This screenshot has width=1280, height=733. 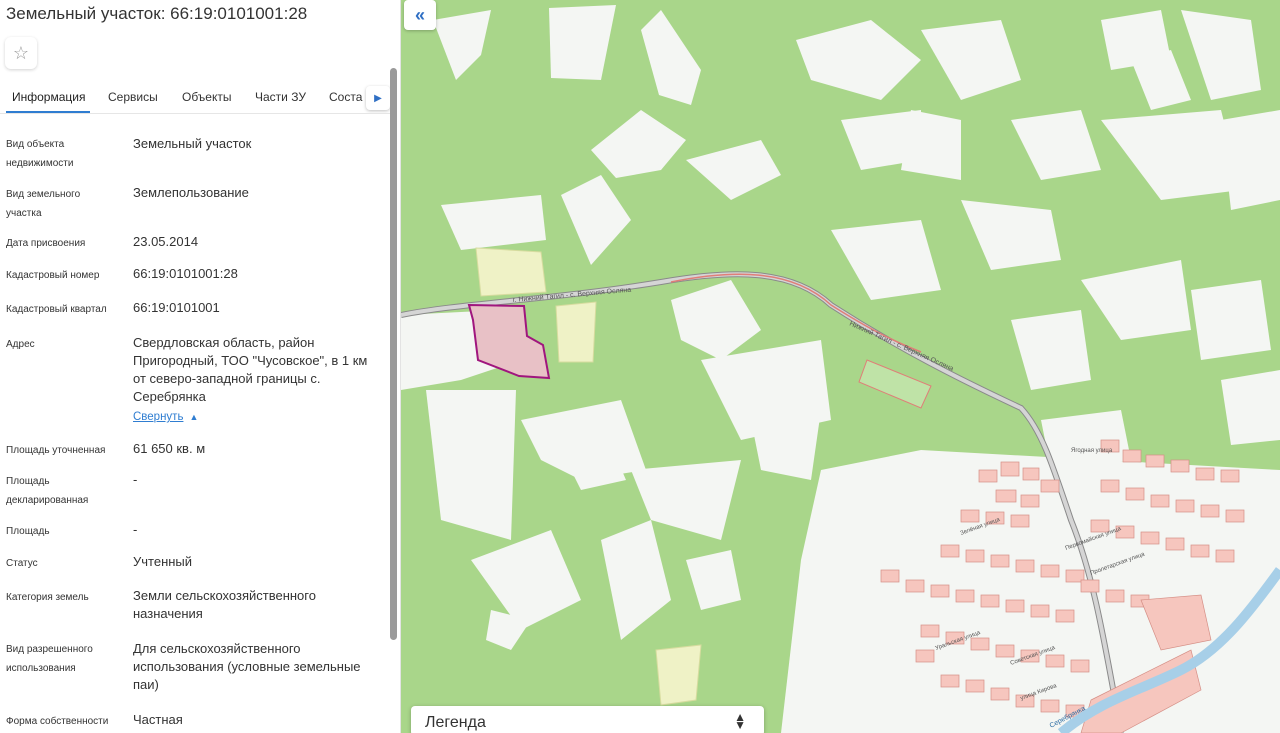 I want to click on field-label: Кадастровый квартал, so click(x=56, y=309).